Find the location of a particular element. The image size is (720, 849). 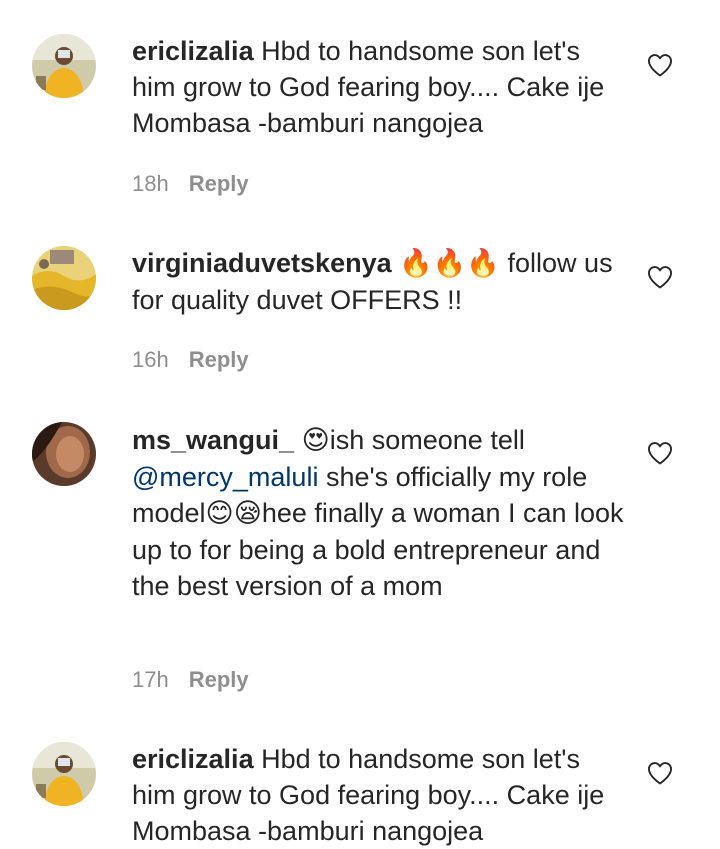

heart-eyes-emoji: 😍 is located at coordinates (315, 440).